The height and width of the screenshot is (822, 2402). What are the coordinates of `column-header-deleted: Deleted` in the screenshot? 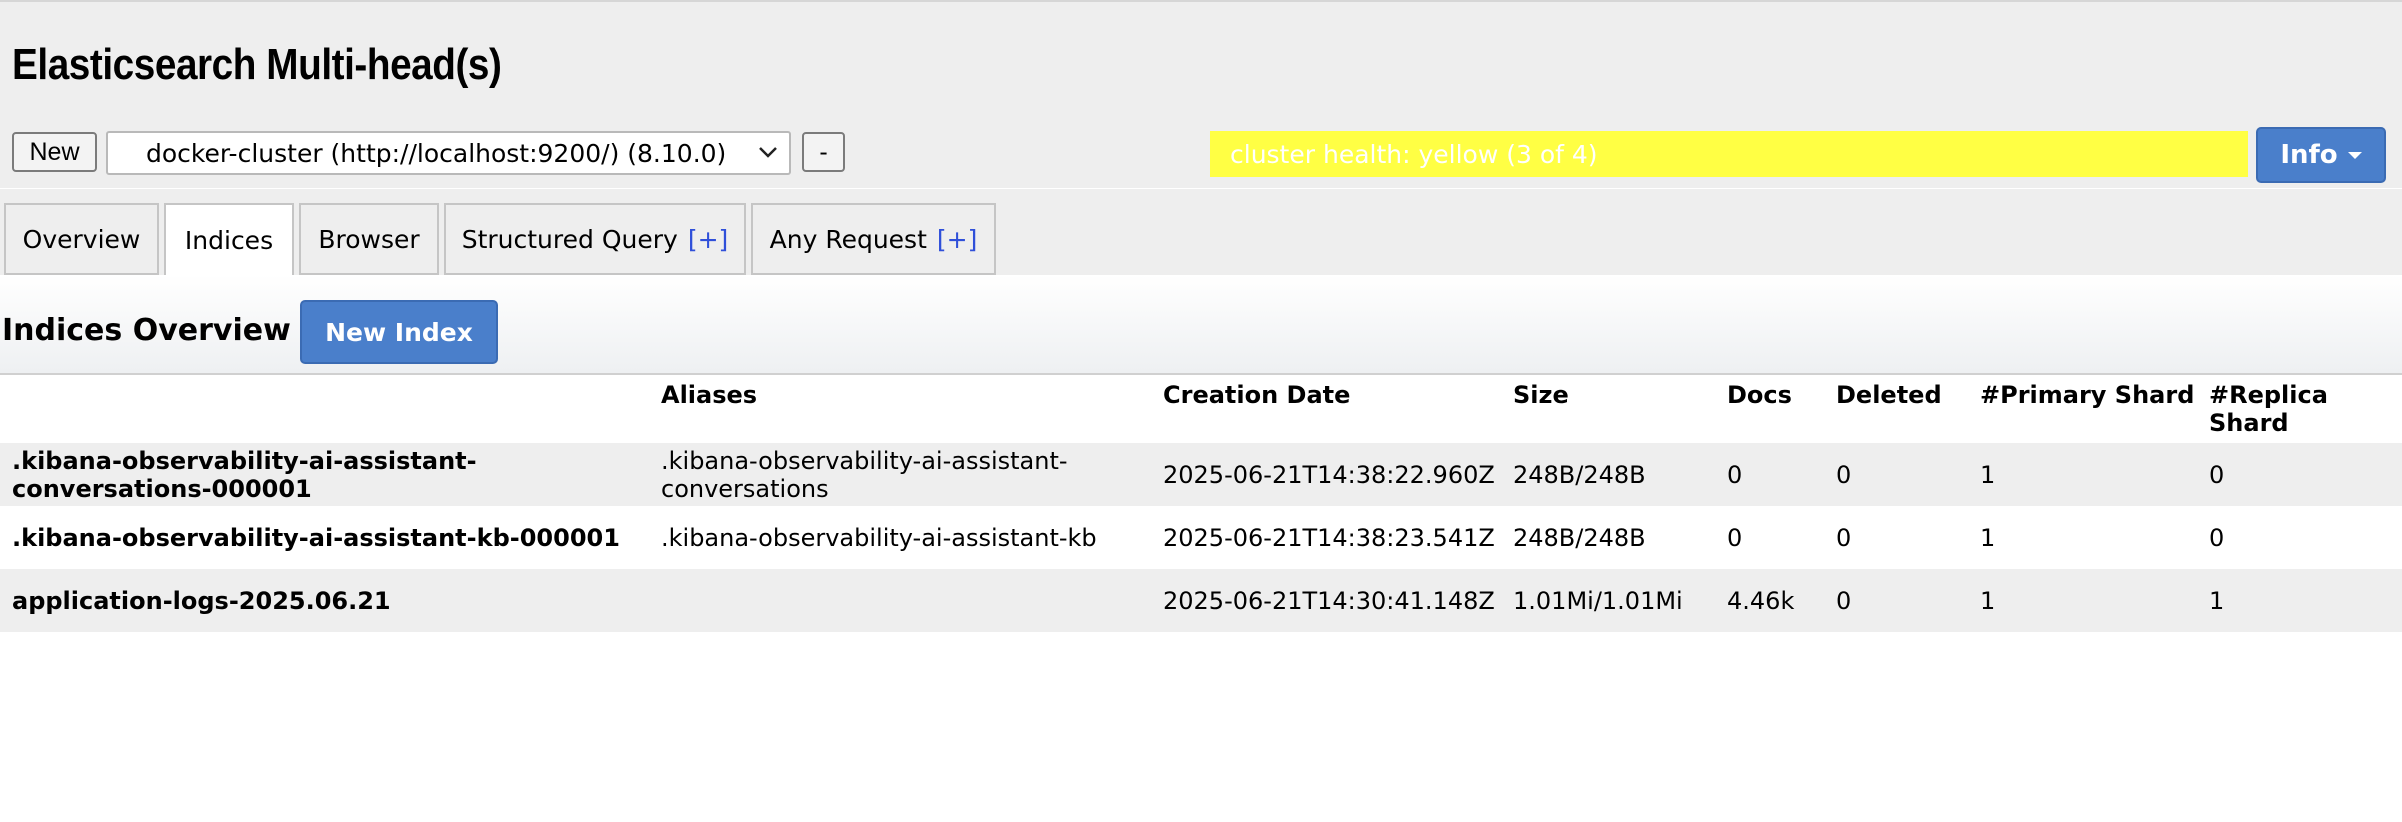 It's located at (1896, 410).